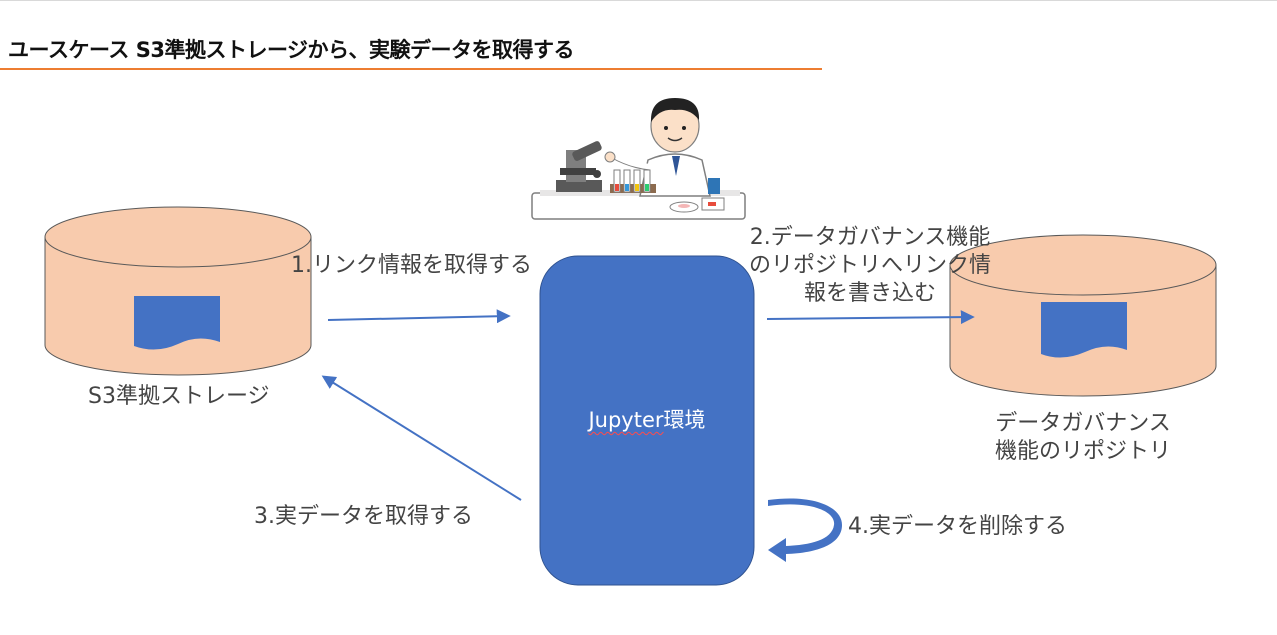 This screenshot has width=1277, height=635. Describe the element at coordinates (870, 237) in the screenshot. I see `step2-label-line1: 2.データガバナンス機能` at that location.